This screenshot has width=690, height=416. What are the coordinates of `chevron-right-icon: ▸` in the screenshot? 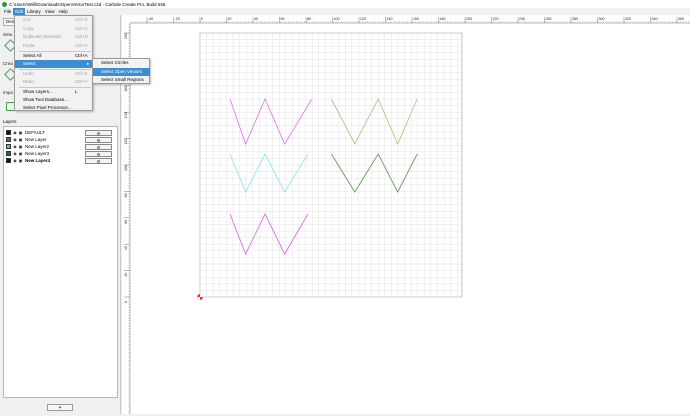 It's located at (88, 63).